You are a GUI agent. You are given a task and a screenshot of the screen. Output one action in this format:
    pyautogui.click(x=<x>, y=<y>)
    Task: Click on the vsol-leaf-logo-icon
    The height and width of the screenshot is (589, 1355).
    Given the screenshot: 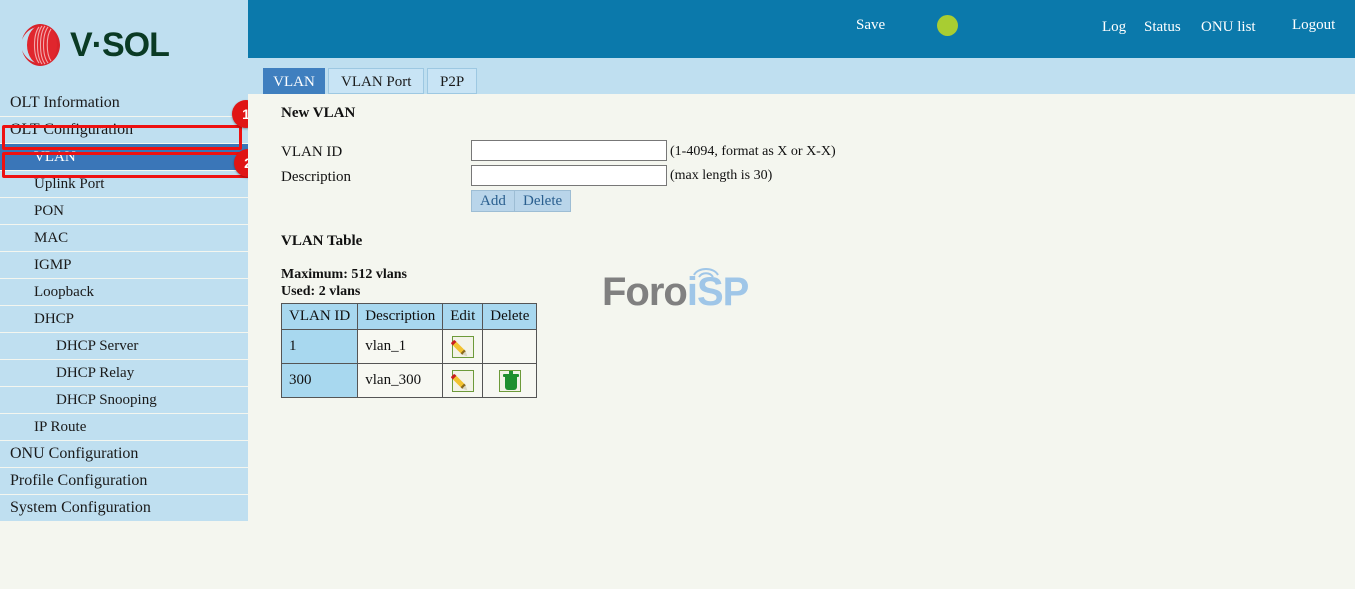 What is the action you would take?
    pyautogui.click(x=40, y=45)
    